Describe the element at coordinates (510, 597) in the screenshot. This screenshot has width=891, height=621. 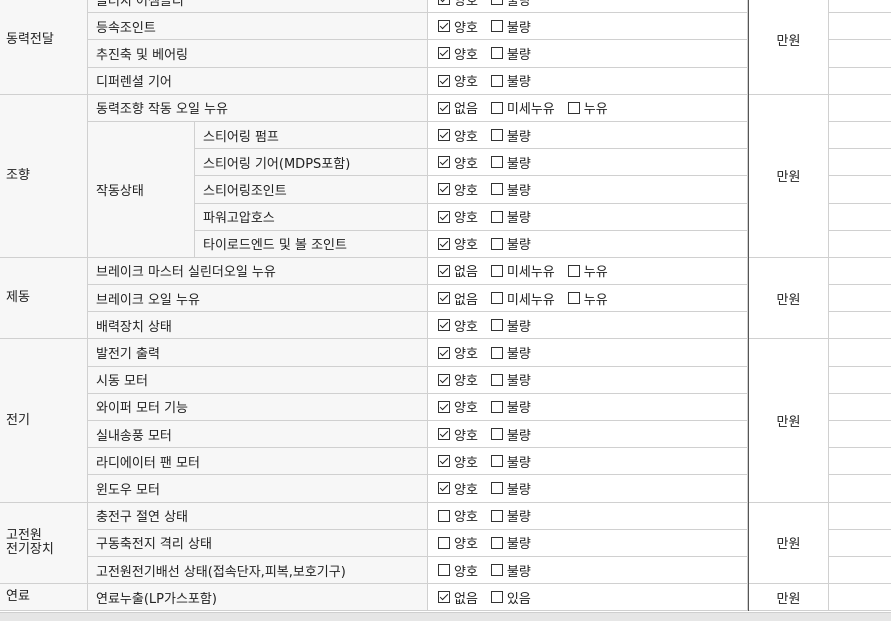
I see `option: 있음` at that location.